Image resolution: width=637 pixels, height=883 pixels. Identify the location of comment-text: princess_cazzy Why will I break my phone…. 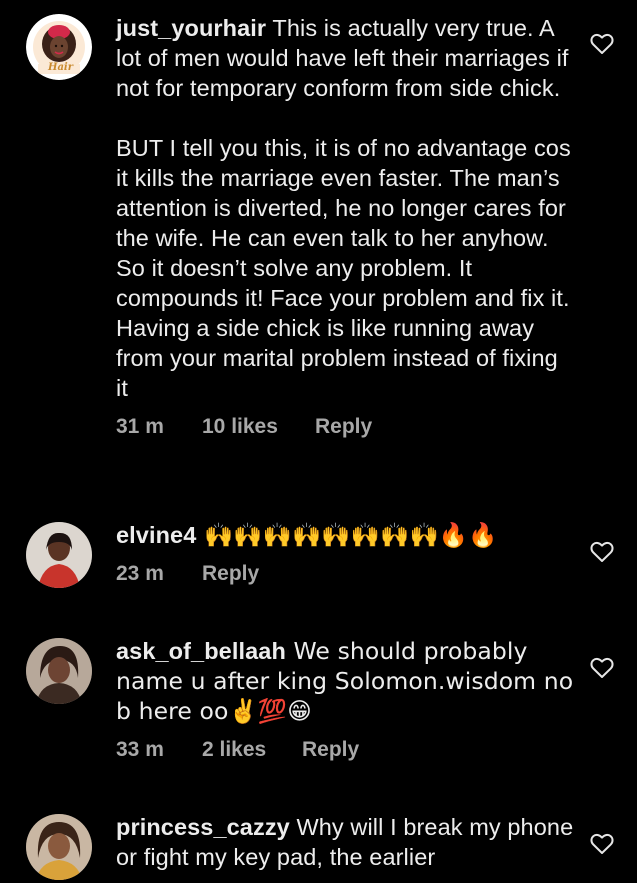
(346, 842).